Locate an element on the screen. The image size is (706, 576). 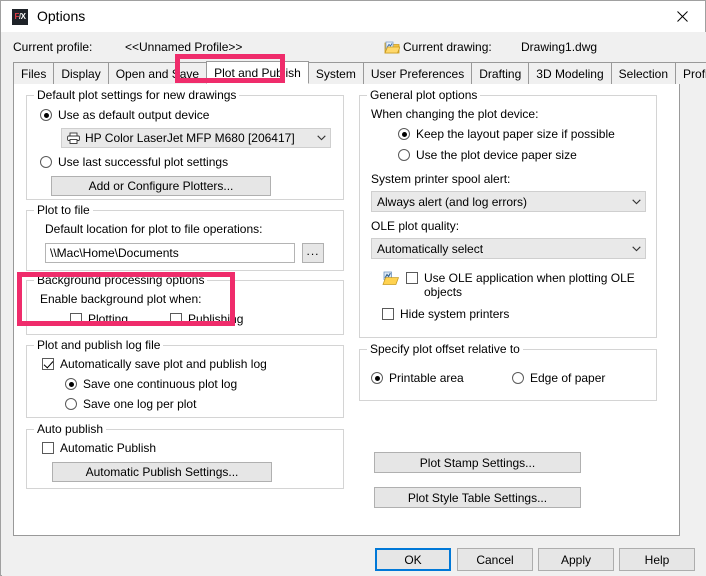
help-button: Help is located at coordinates (657, 559).